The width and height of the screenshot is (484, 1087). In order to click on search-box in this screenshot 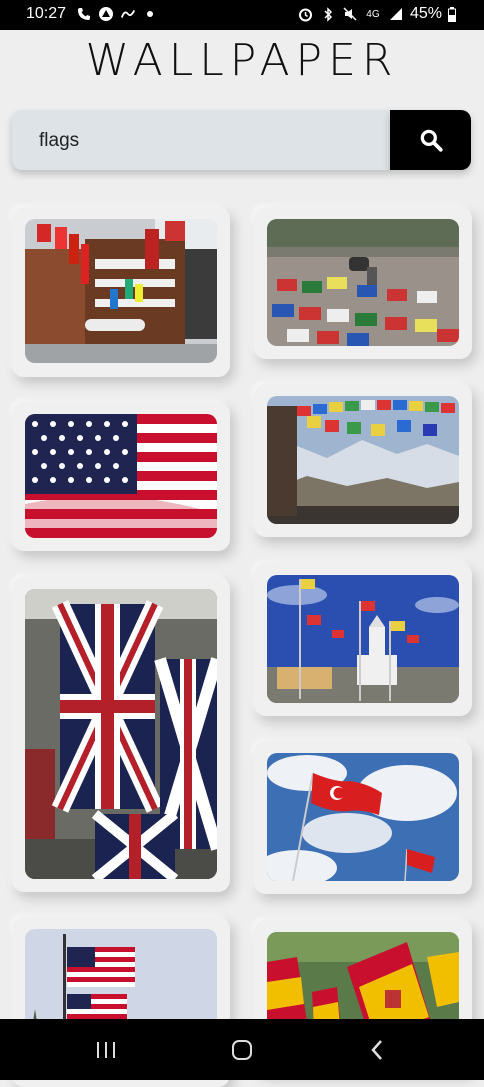, I will do `click(201, 141)`.